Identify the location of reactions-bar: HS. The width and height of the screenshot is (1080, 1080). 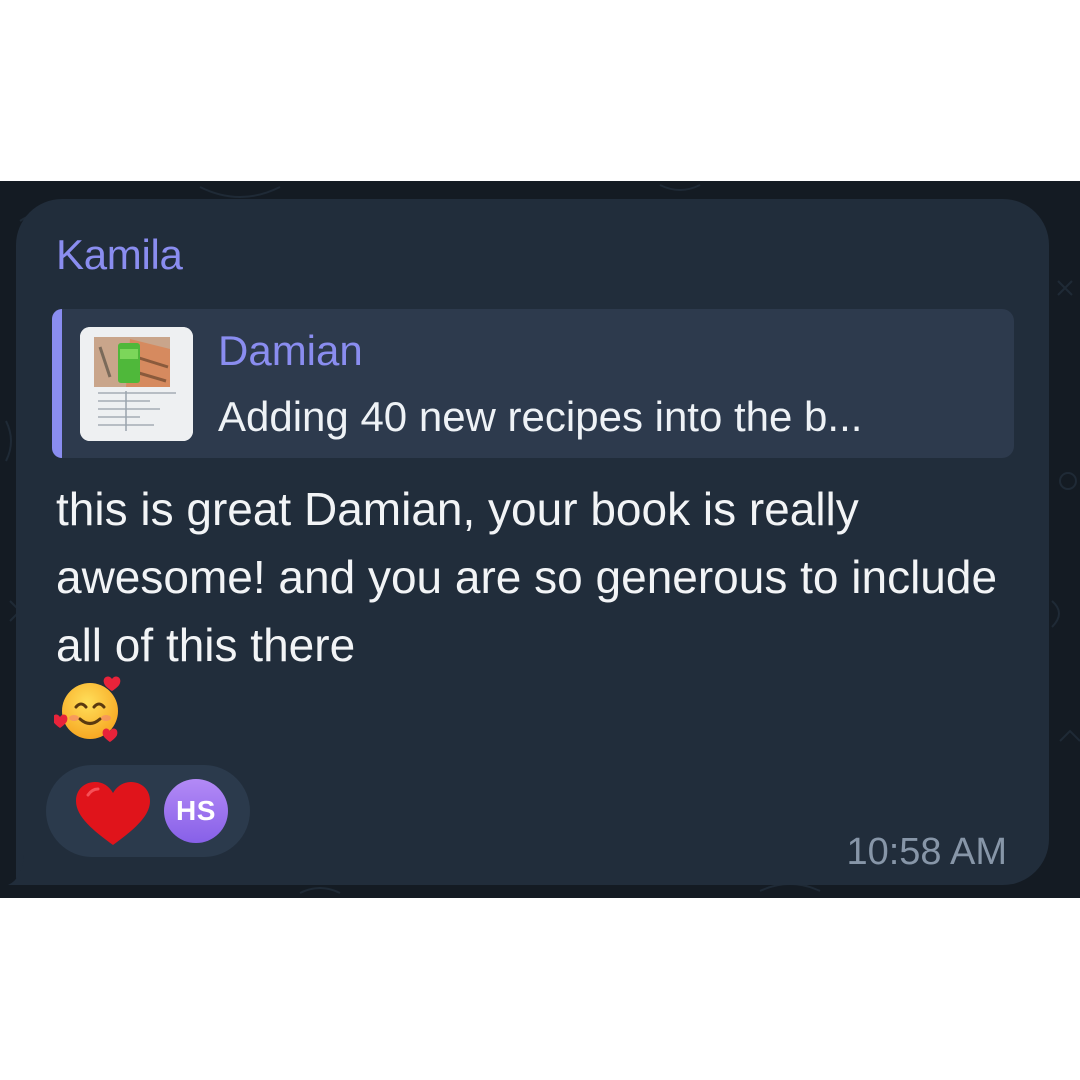
(148, 811).